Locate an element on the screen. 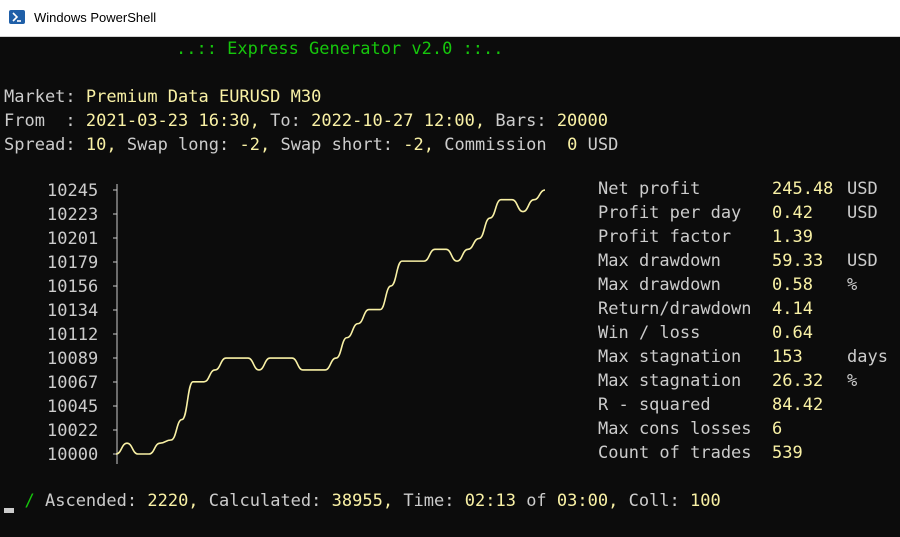 The width and height of the screenshot is (900, 537). stat-value: 245.48 is located at coordinates (803, 189).